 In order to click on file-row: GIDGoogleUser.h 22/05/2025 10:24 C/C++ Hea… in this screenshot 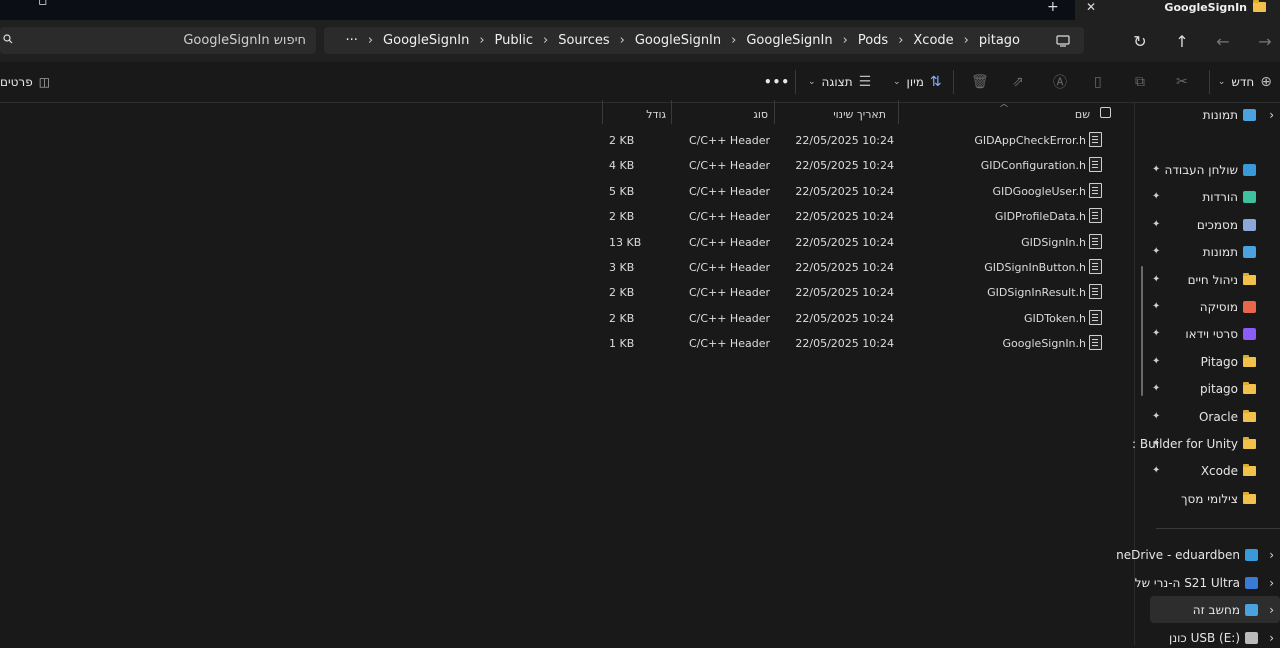, I will do `click(855, 191)`.